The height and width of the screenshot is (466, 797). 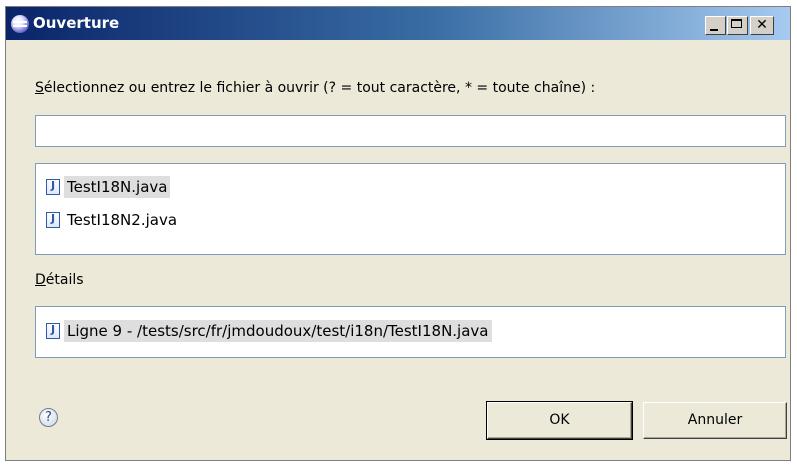 What do you see at coordinates (737, 25) in the screenshot?
I see `maximize-button` at bounding box center [737, 25].